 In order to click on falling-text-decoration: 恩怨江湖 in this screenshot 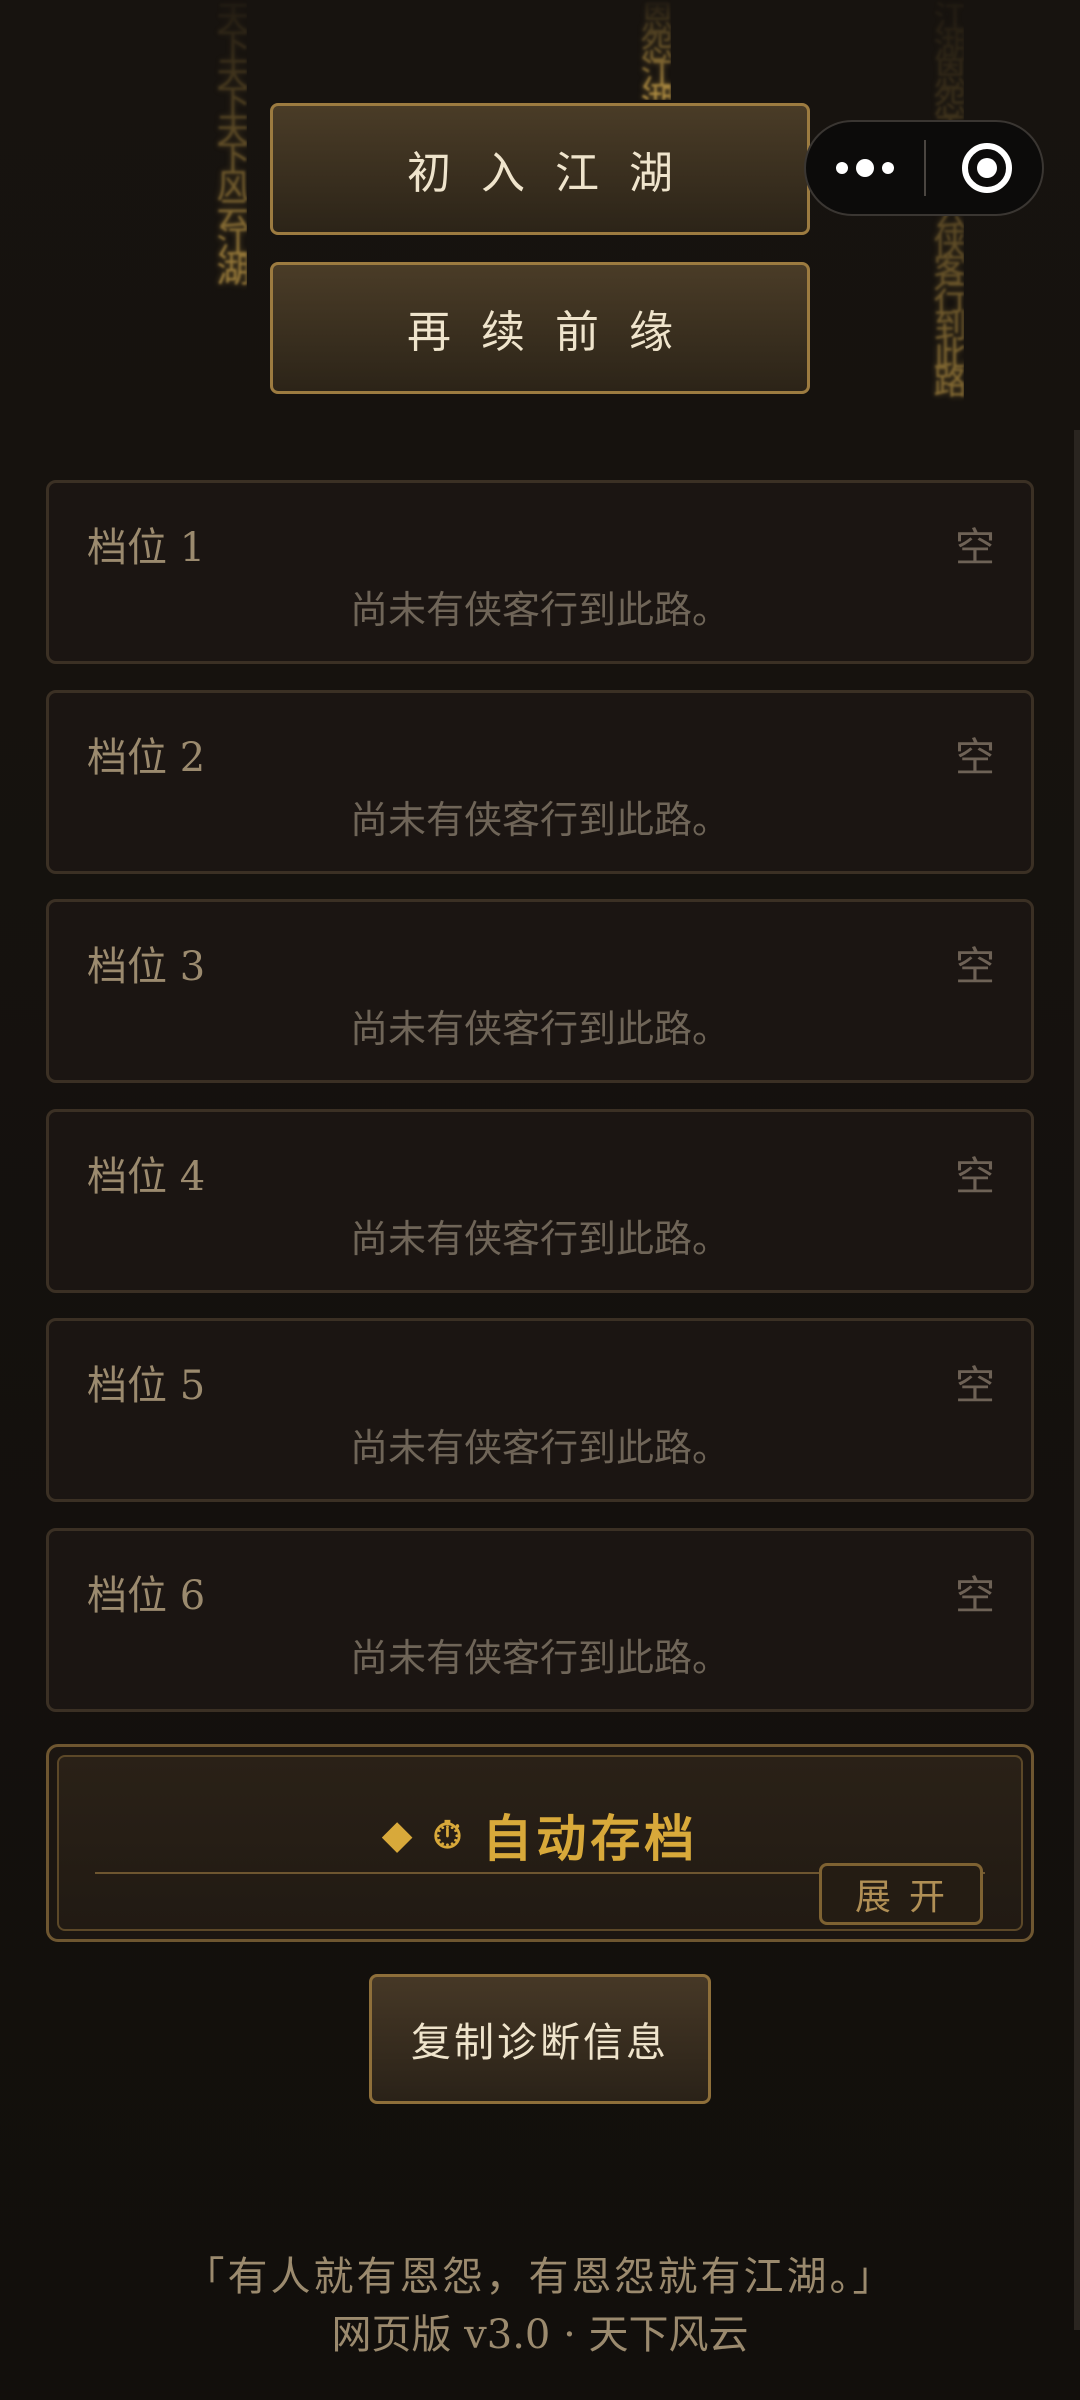, I will do `click(654, 50)`.